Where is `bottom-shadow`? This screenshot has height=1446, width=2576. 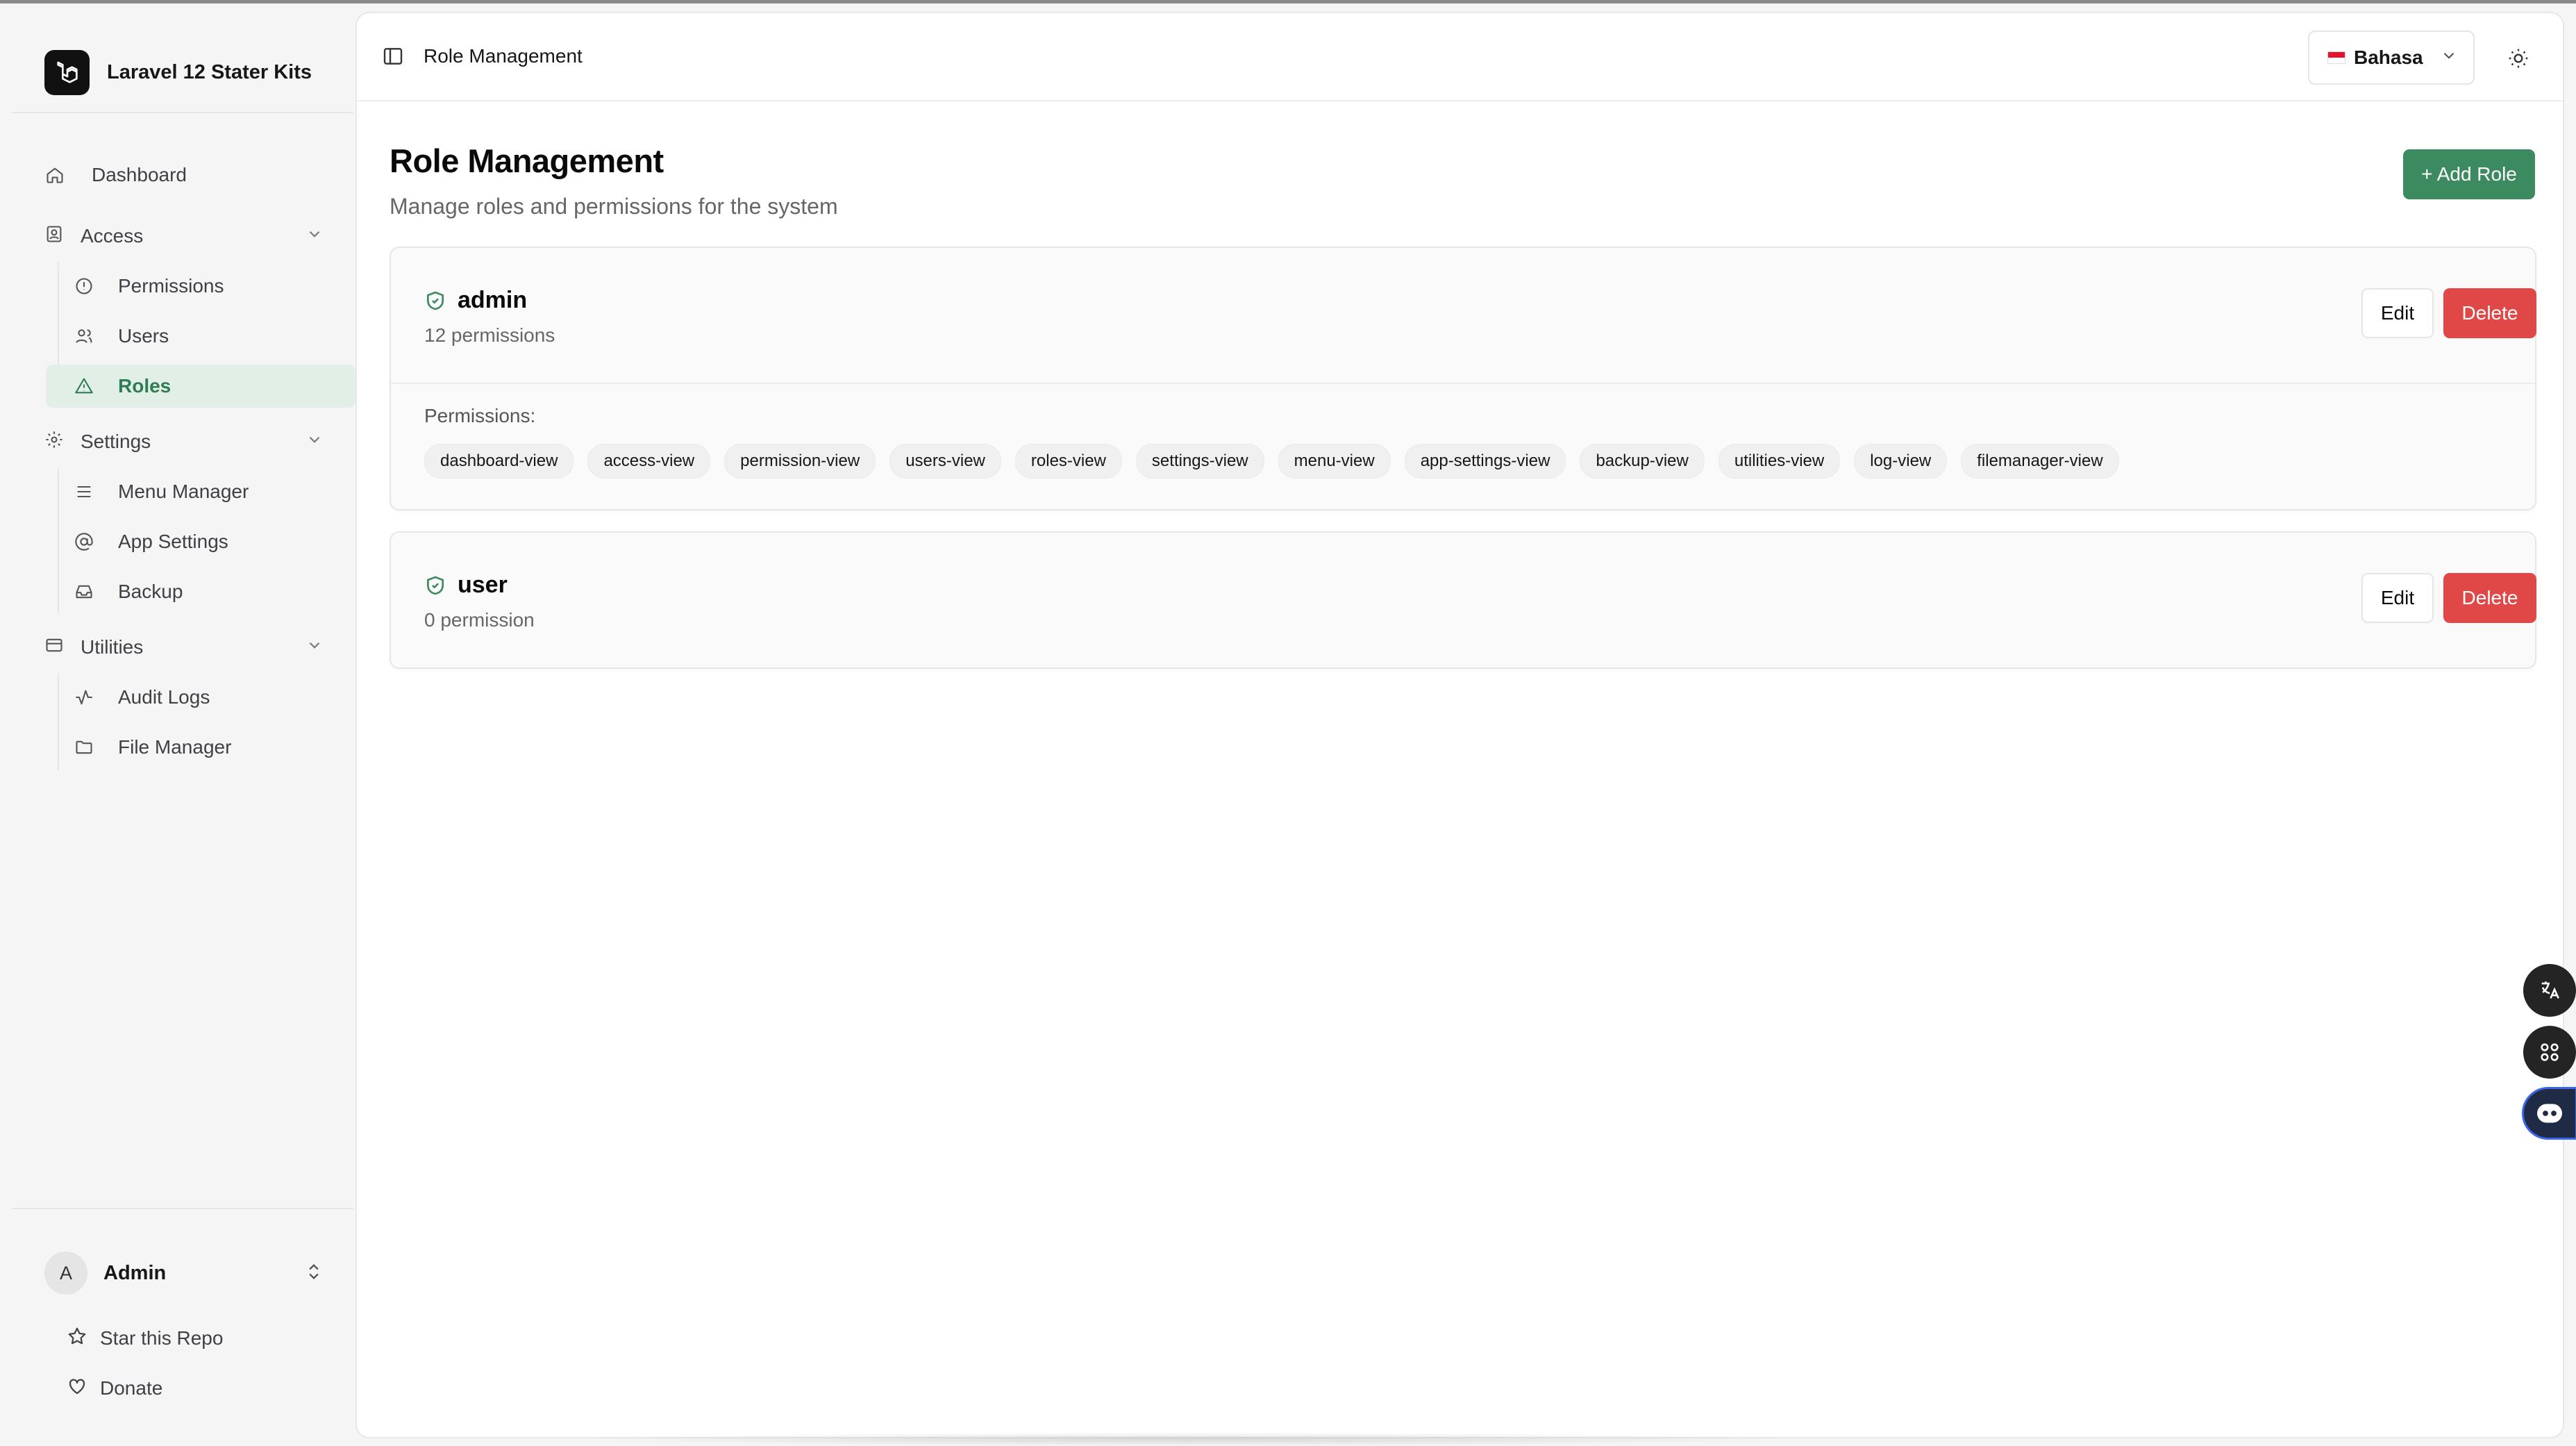
bottom-shadow is located at coordinates (1187, 1439).